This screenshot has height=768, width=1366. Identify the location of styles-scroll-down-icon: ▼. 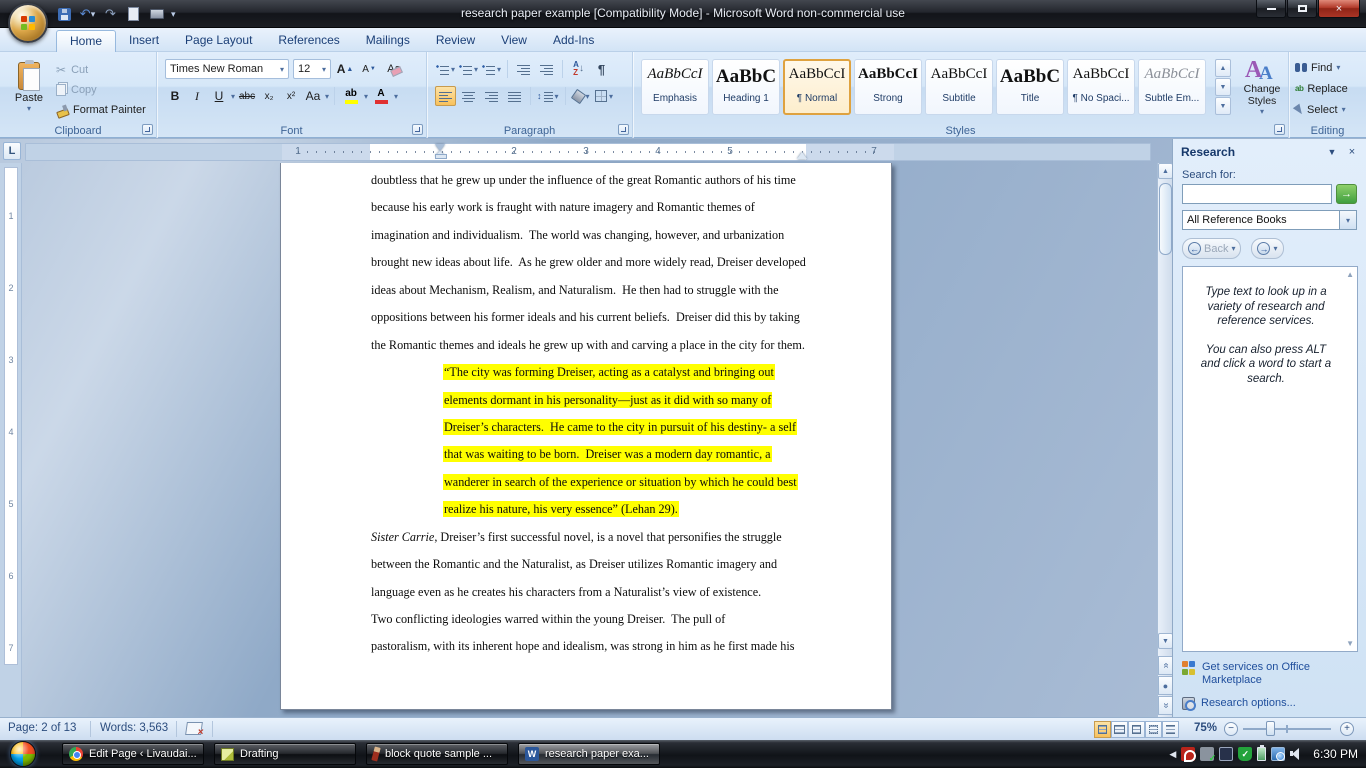
(1223, 87).